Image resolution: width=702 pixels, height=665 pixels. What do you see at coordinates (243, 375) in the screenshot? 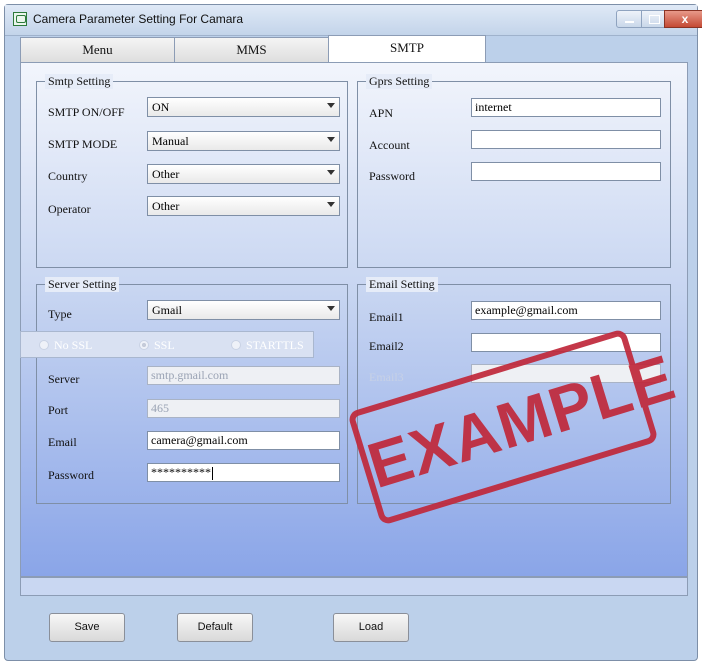
I see `server-field: smtp.gmail.com` at bounding box center [243, 375].